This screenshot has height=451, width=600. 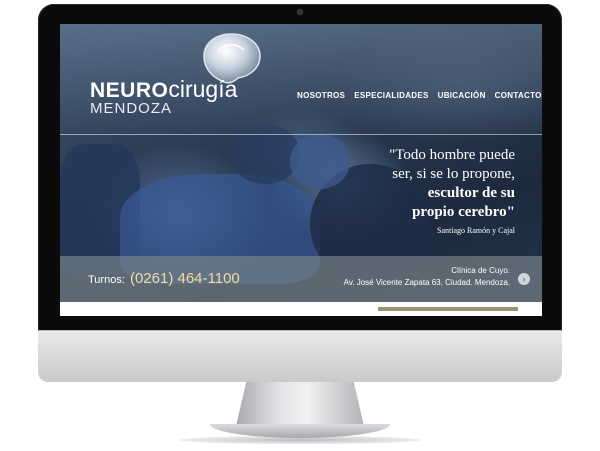 What do you see at coordinates (471, 193) in the screenshot?
I see `quote-line-bold: escultor de su` at bounding box center [471, 193].